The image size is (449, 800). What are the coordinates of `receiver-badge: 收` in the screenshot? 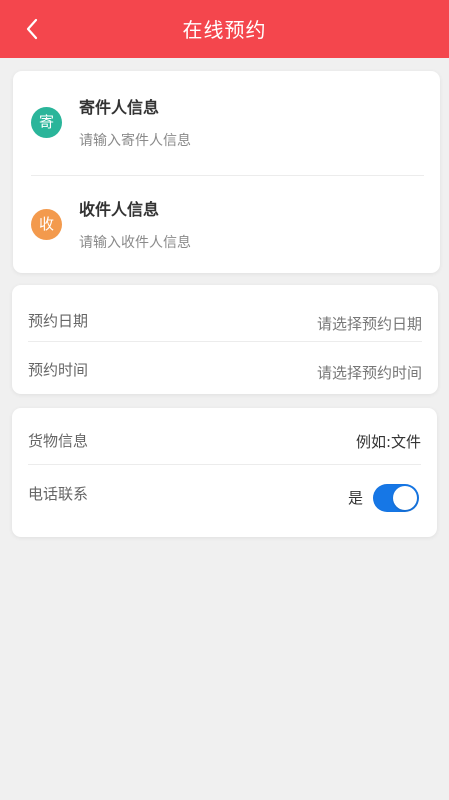 It's located at (46, 224).